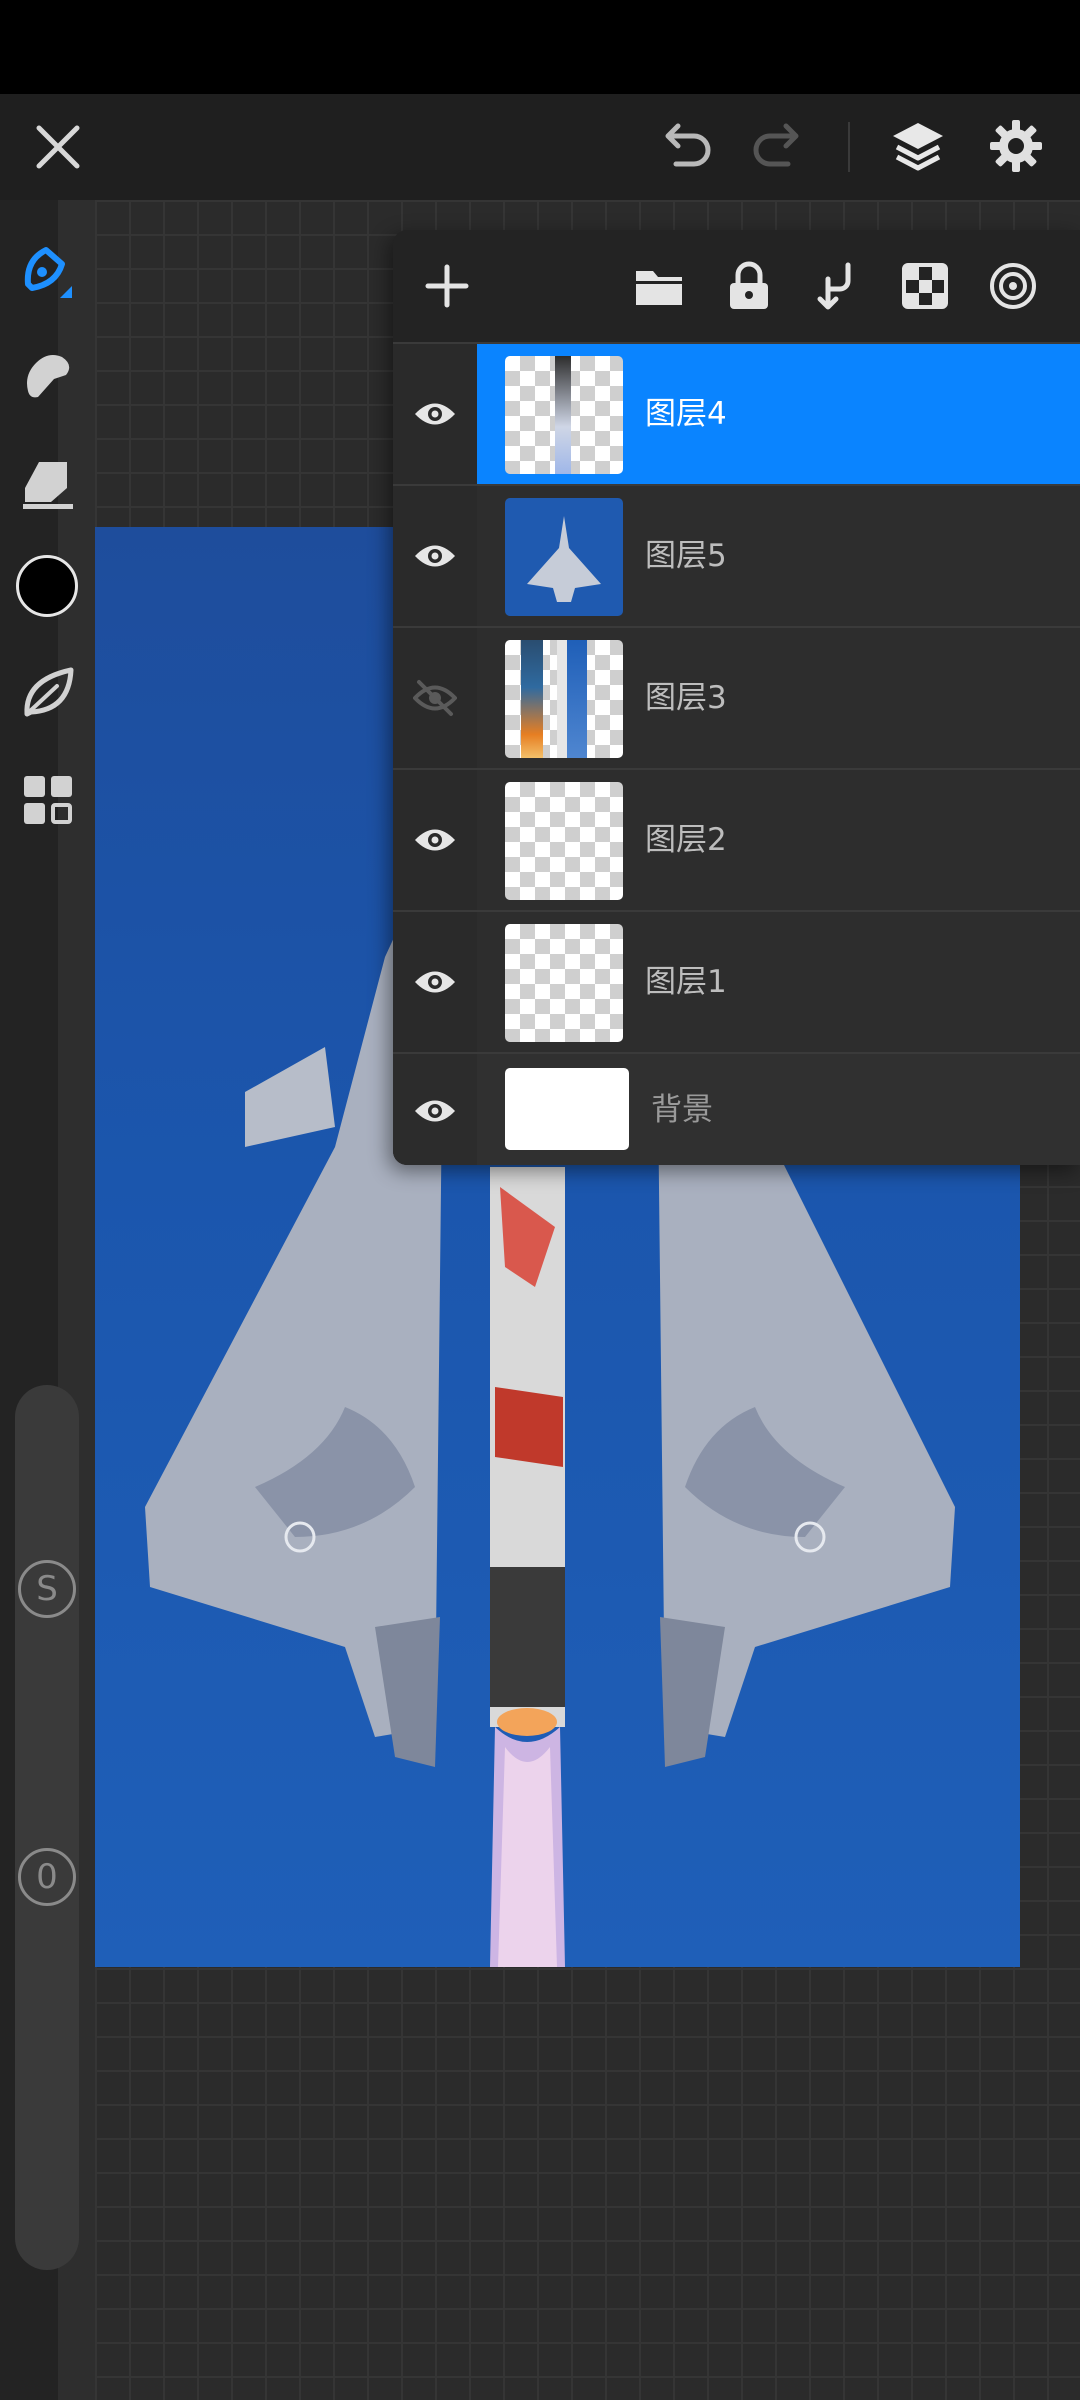 This screenshot has width=1080, height=2400. I want to click on add-icon, so click(447, 286).